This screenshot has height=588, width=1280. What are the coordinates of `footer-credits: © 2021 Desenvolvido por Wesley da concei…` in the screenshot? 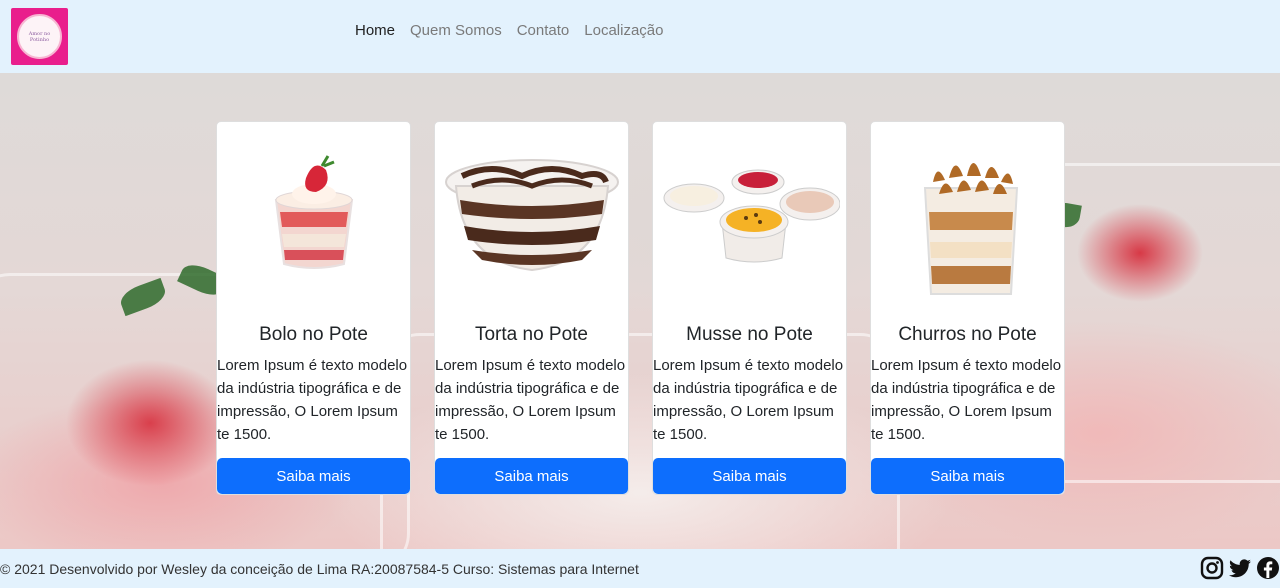 It's located at (319, 569).